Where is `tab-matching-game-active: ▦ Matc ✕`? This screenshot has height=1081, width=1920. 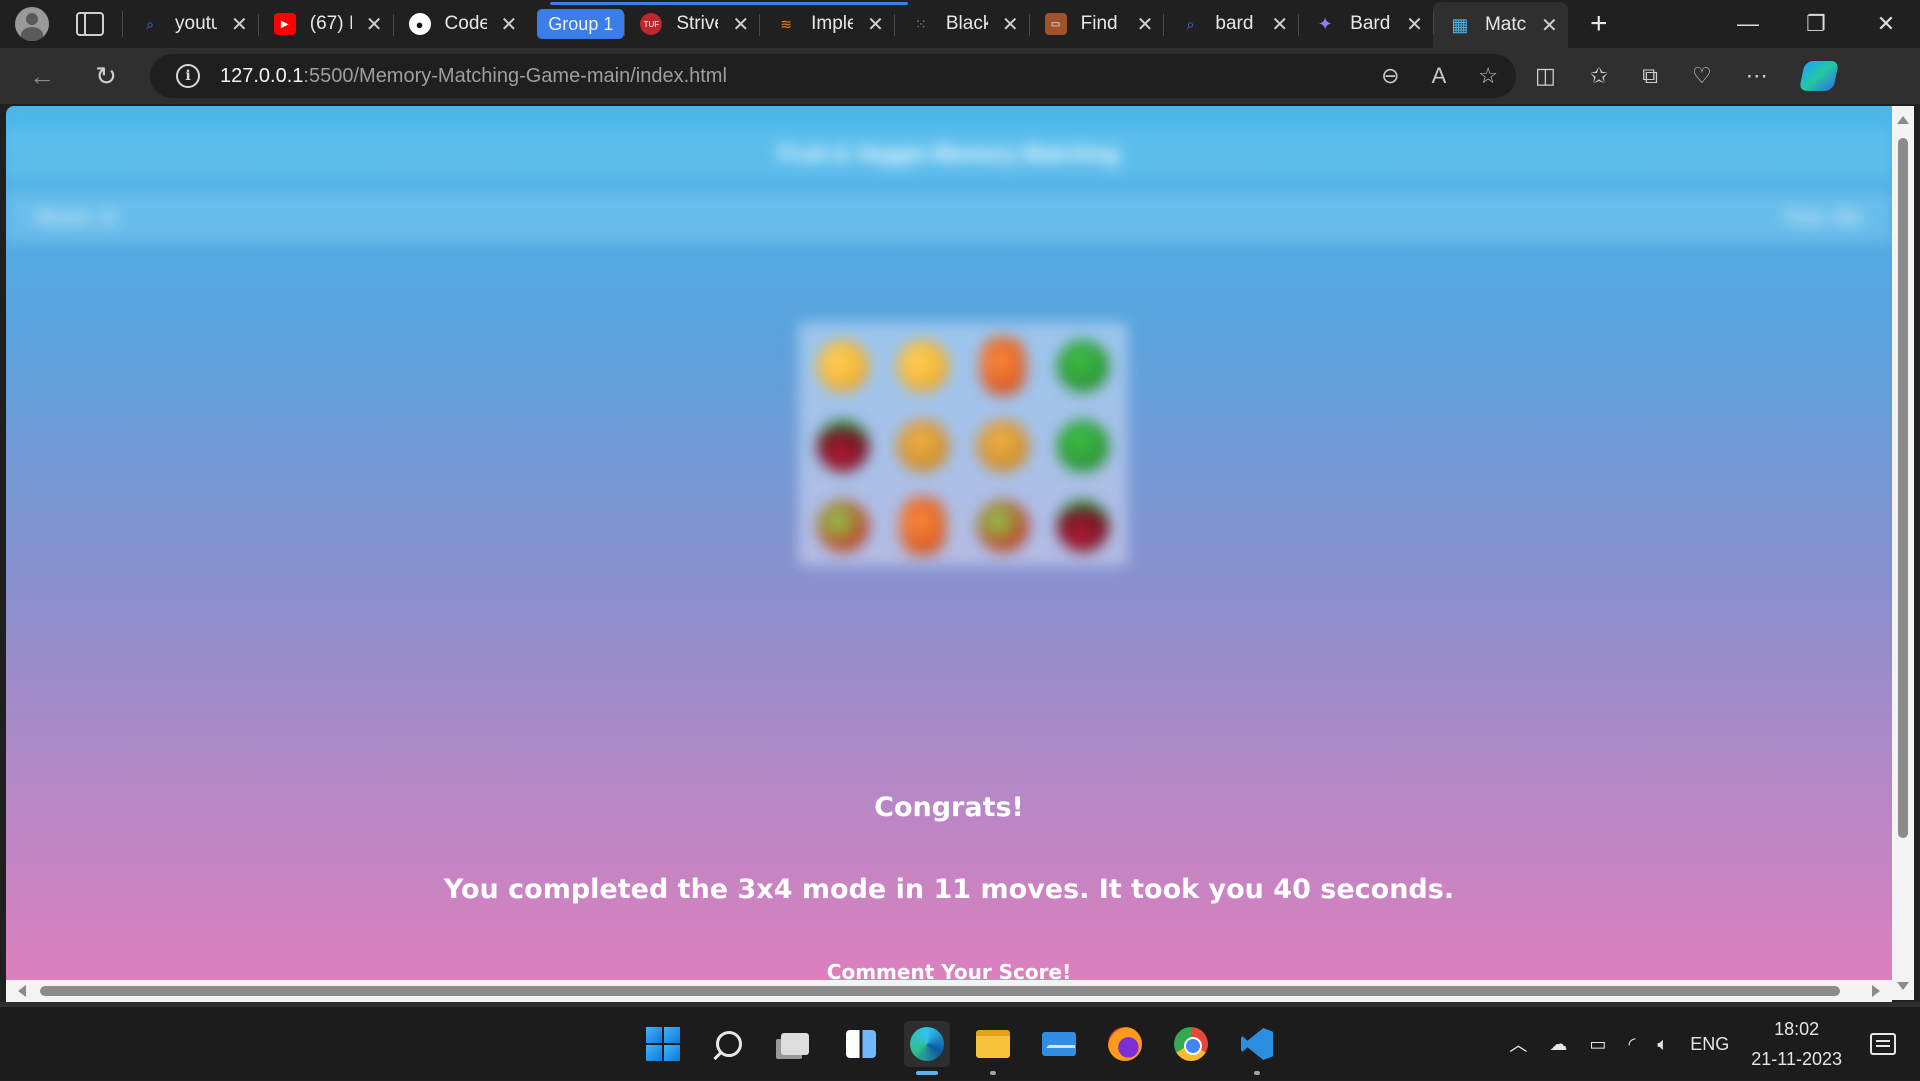 tab-matching-game-active: ▦ Matc ✕ is located at coordinates (1500, 25).